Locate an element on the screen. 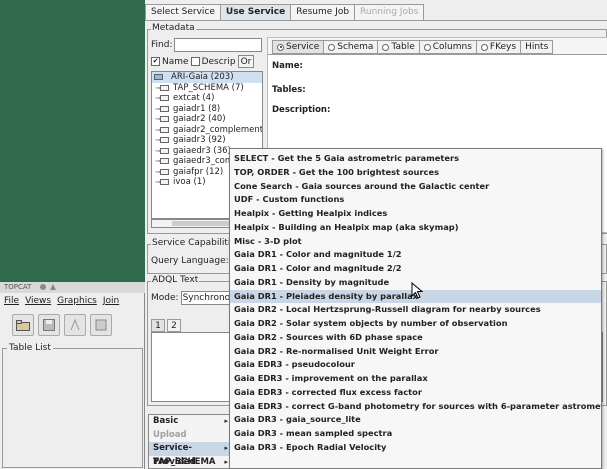 The image size is (607, 469). name-checkbox-label: Name is located at coordinates (175, 61).